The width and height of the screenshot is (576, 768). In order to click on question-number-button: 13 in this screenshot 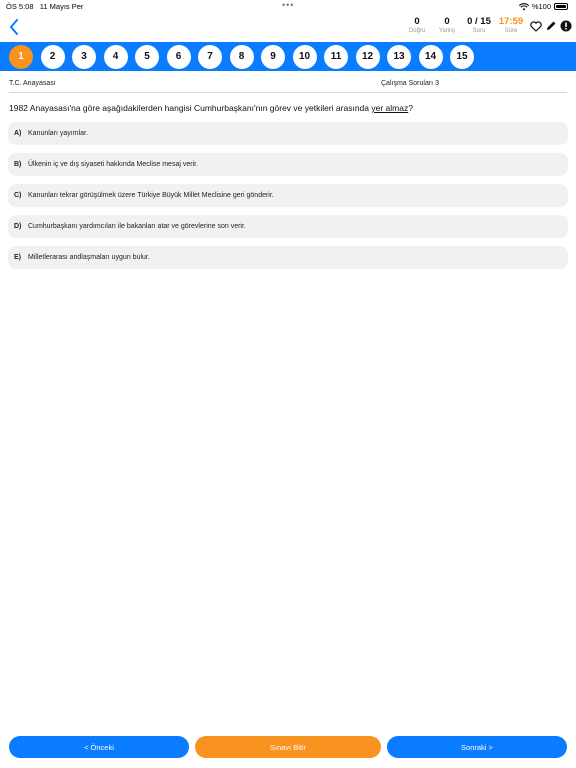, I will do `click(399, 56)`.